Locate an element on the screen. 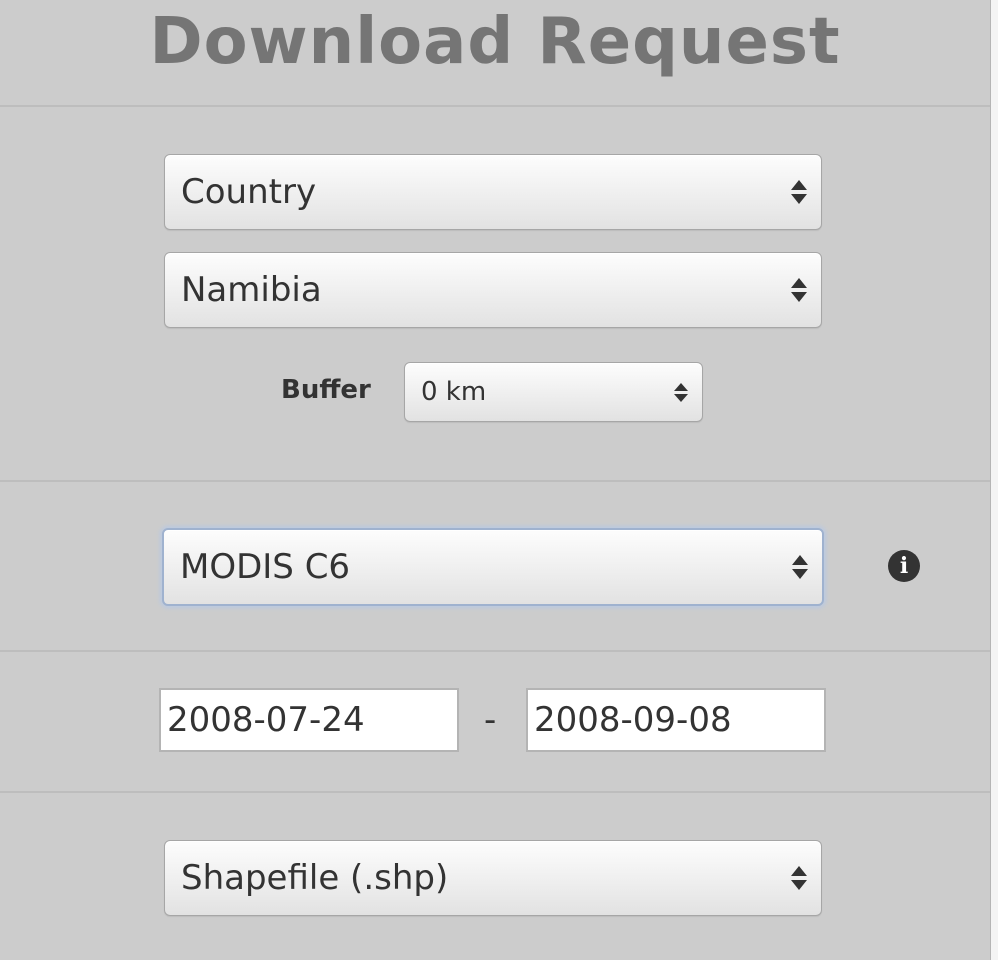 This screenshot has height=960, width=998. format-select: Shapefile (.shp) is located at coordinates (493, 878).